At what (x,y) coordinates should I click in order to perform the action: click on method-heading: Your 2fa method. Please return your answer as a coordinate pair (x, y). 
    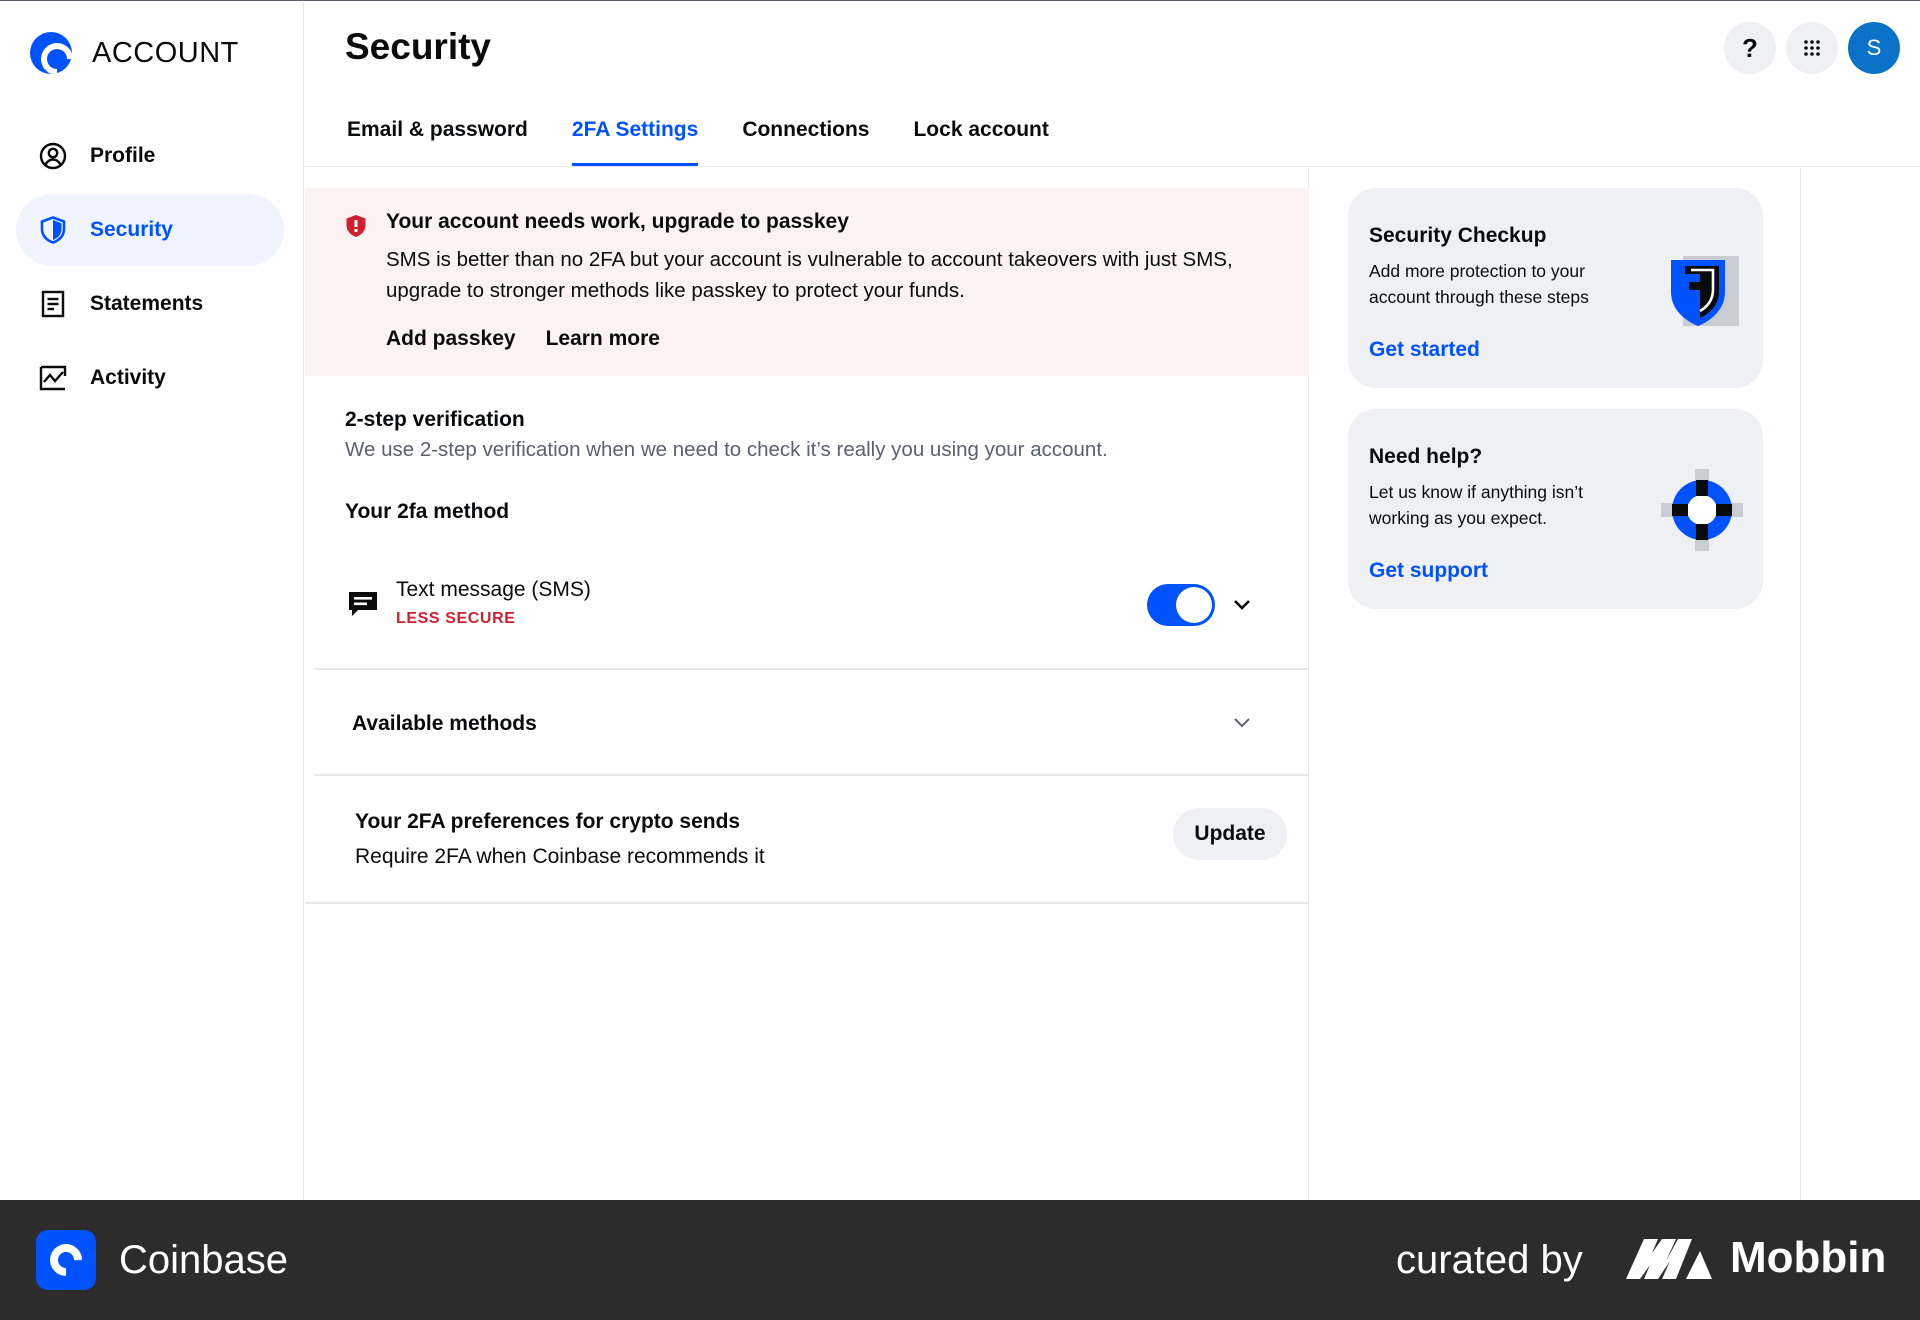
    Looking at the image, I should click on (427, 511).